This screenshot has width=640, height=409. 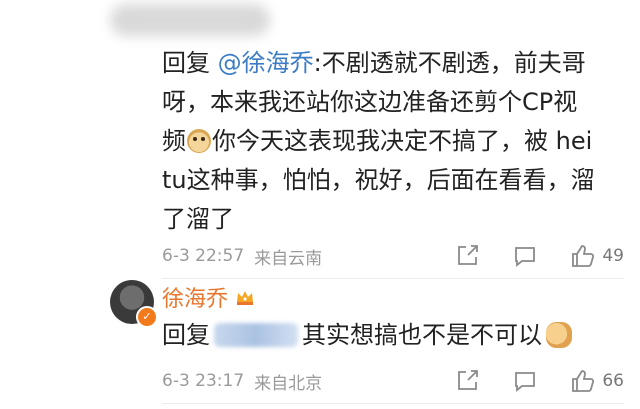 I want to click on mention-link: @徐海乔, so click(x=266, y=63).